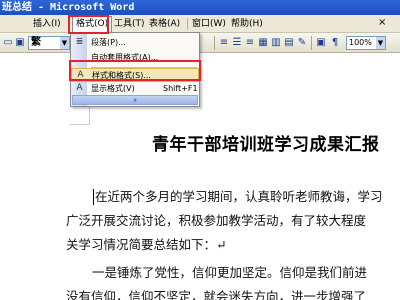 This screenshot has height=300, width=400. Describe the element at coordinates (113, 88) in the screenshot. I see `menu-item-label: 显示格式(V)` at that location.